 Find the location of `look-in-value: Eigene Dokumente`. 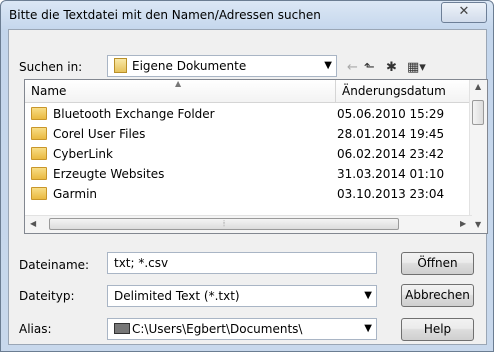

look-in-value: Eigene Dokumente is located at coordinates (189, 66).